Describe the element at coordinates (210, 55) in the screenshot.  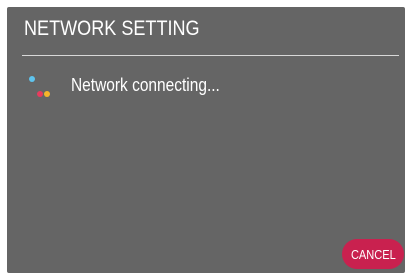
I see `title-divider` at that location.